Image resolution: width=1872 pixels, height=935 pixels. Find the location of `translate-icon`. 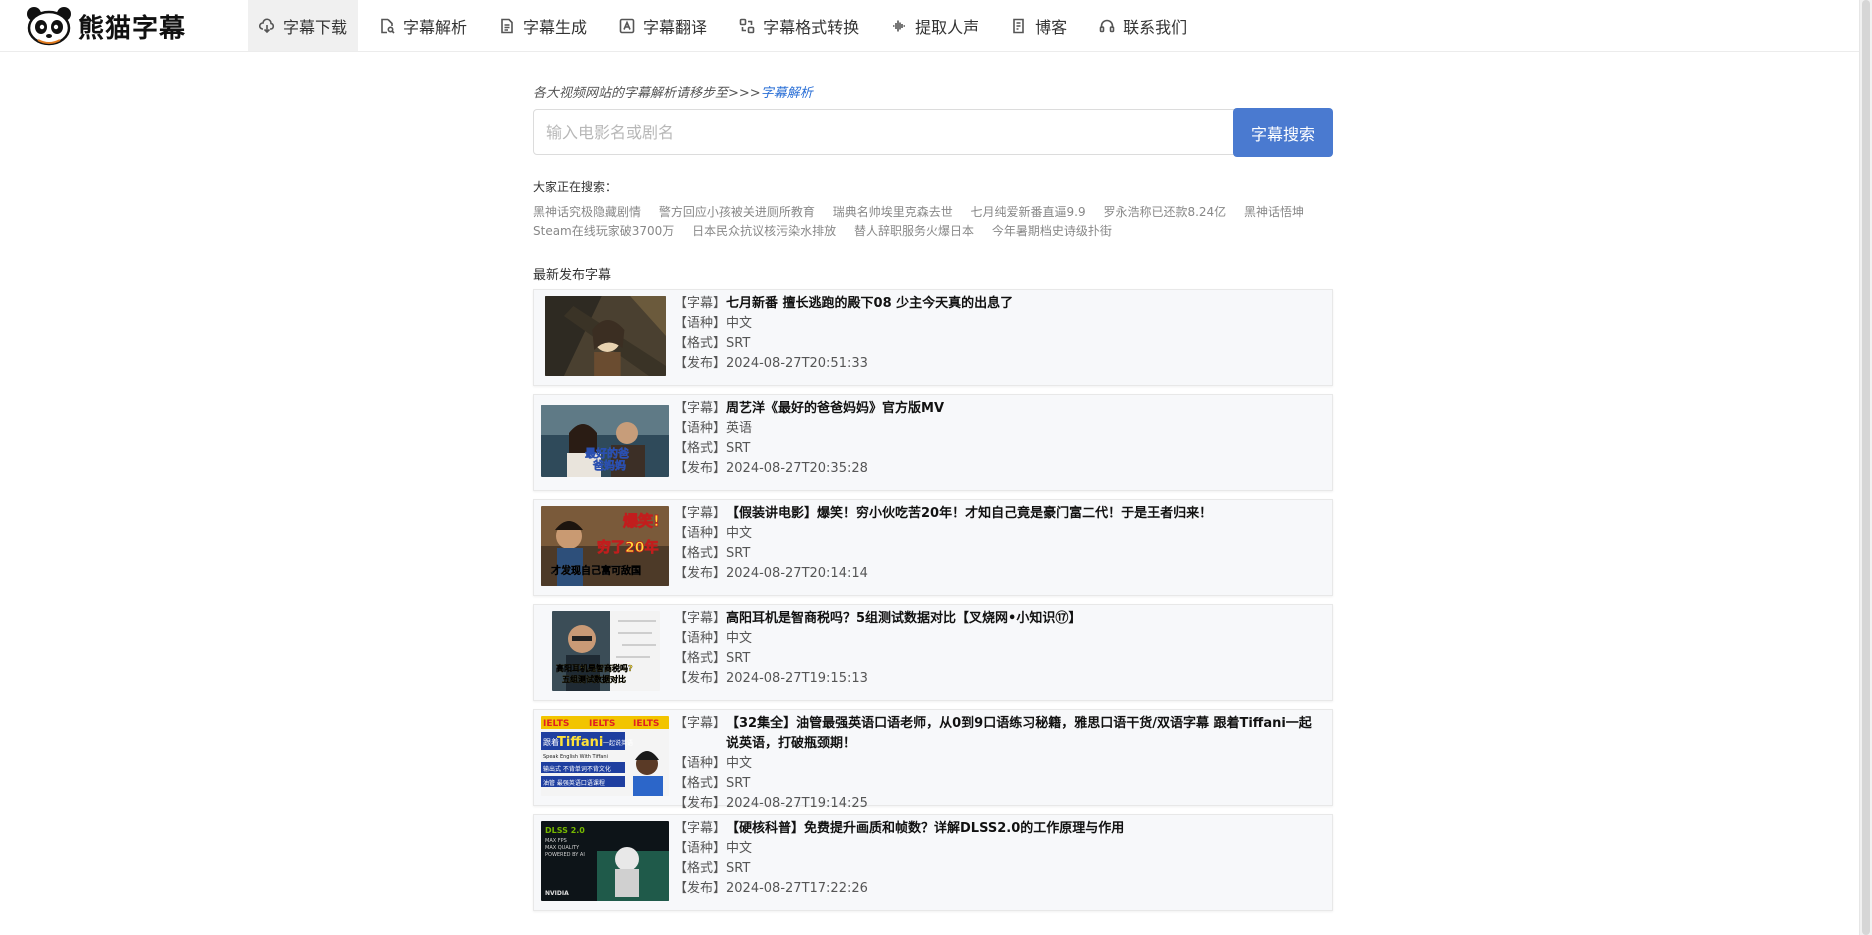

translate-icon is located at coordinates (627, 25).